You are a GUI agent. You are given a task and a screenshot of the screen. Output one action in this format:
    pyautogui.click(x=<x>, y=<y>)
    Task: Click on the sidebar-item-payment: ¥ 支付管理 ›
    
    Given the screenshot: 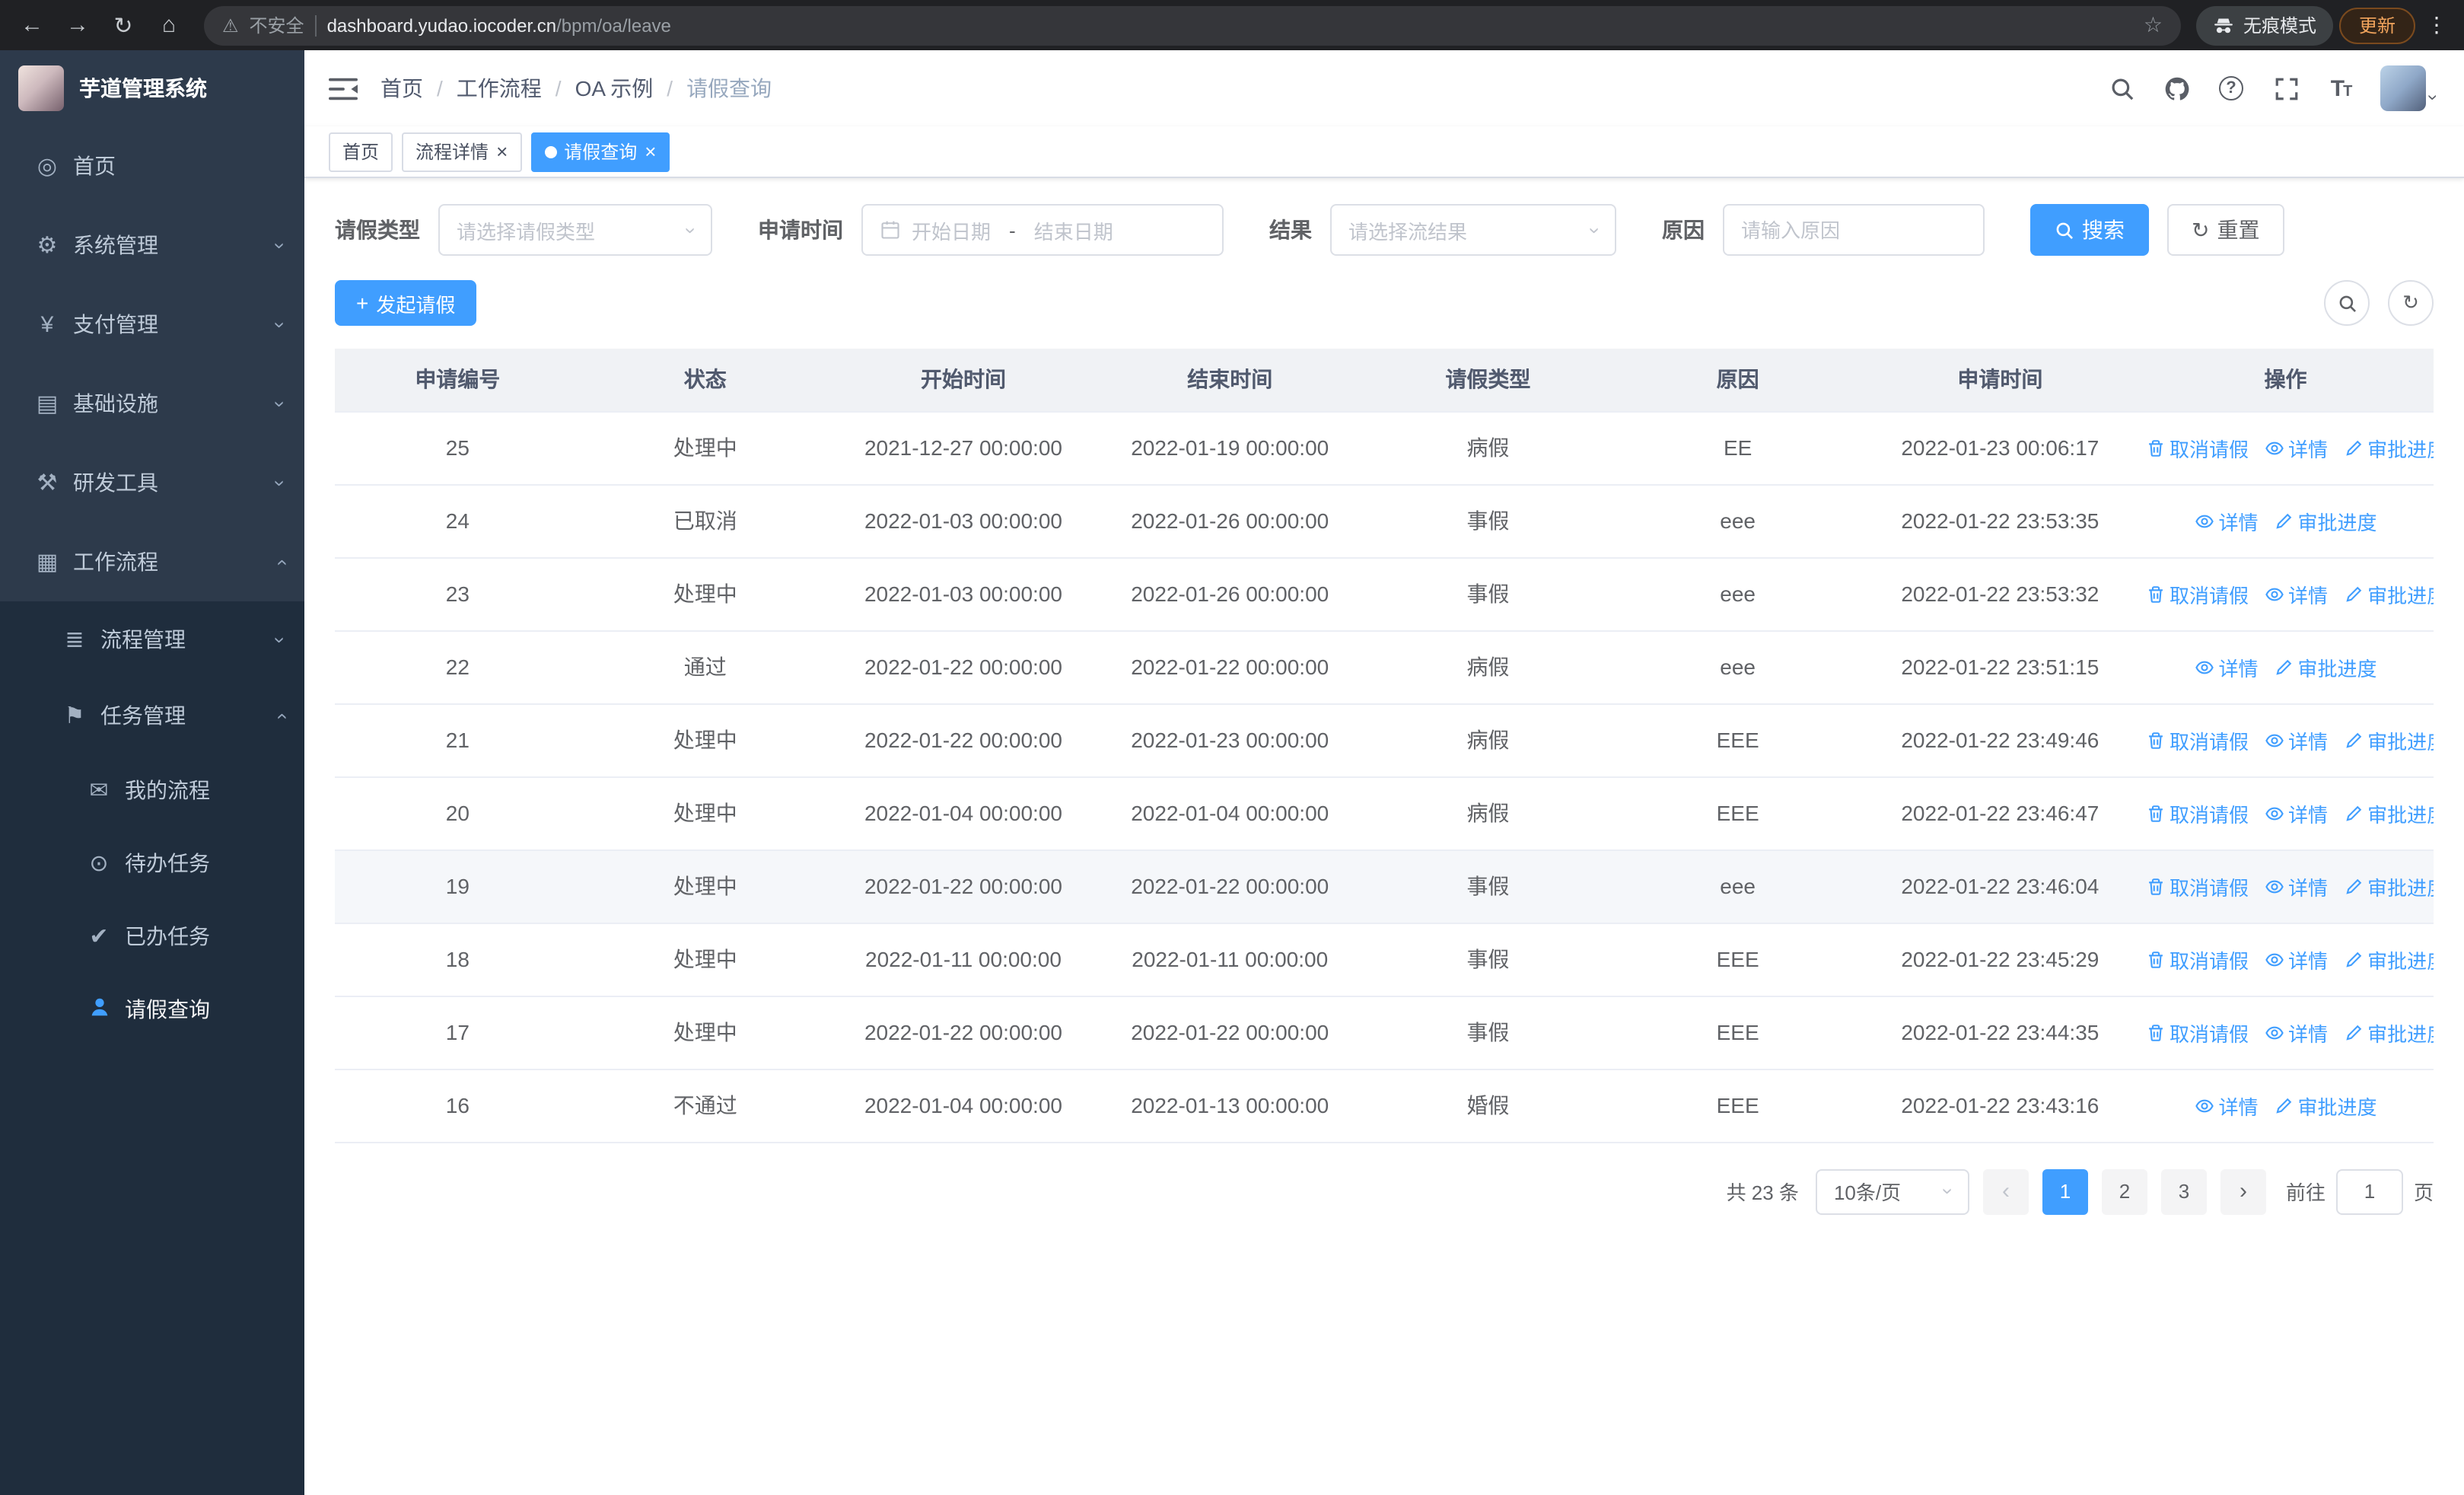 What is the action you would take?
    pyautogui.click(x=152, y=325)
    